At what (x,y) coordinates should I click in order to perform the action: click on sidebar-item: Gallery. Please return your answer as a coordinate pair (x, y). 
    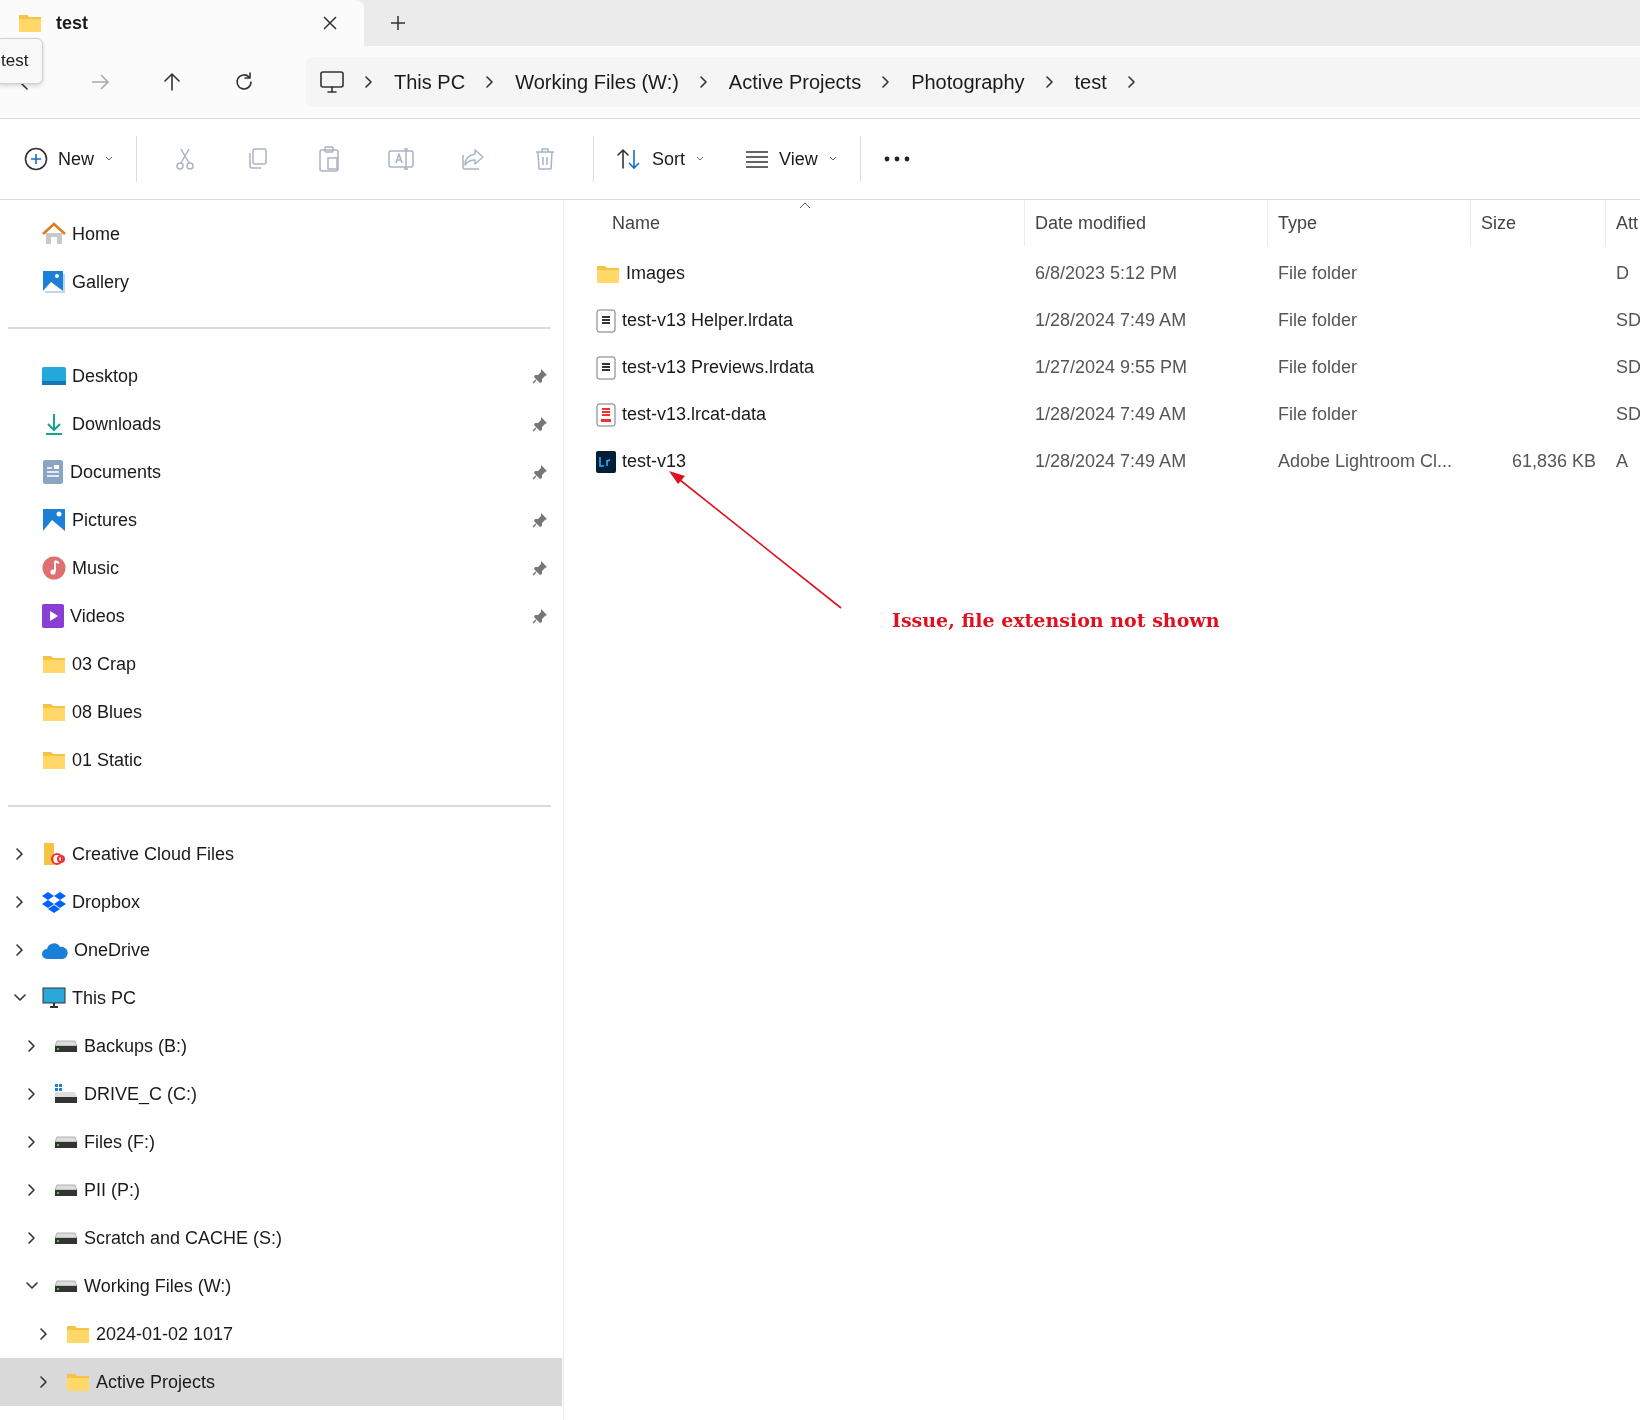
    Looking at the image, I should click on (281, 282).